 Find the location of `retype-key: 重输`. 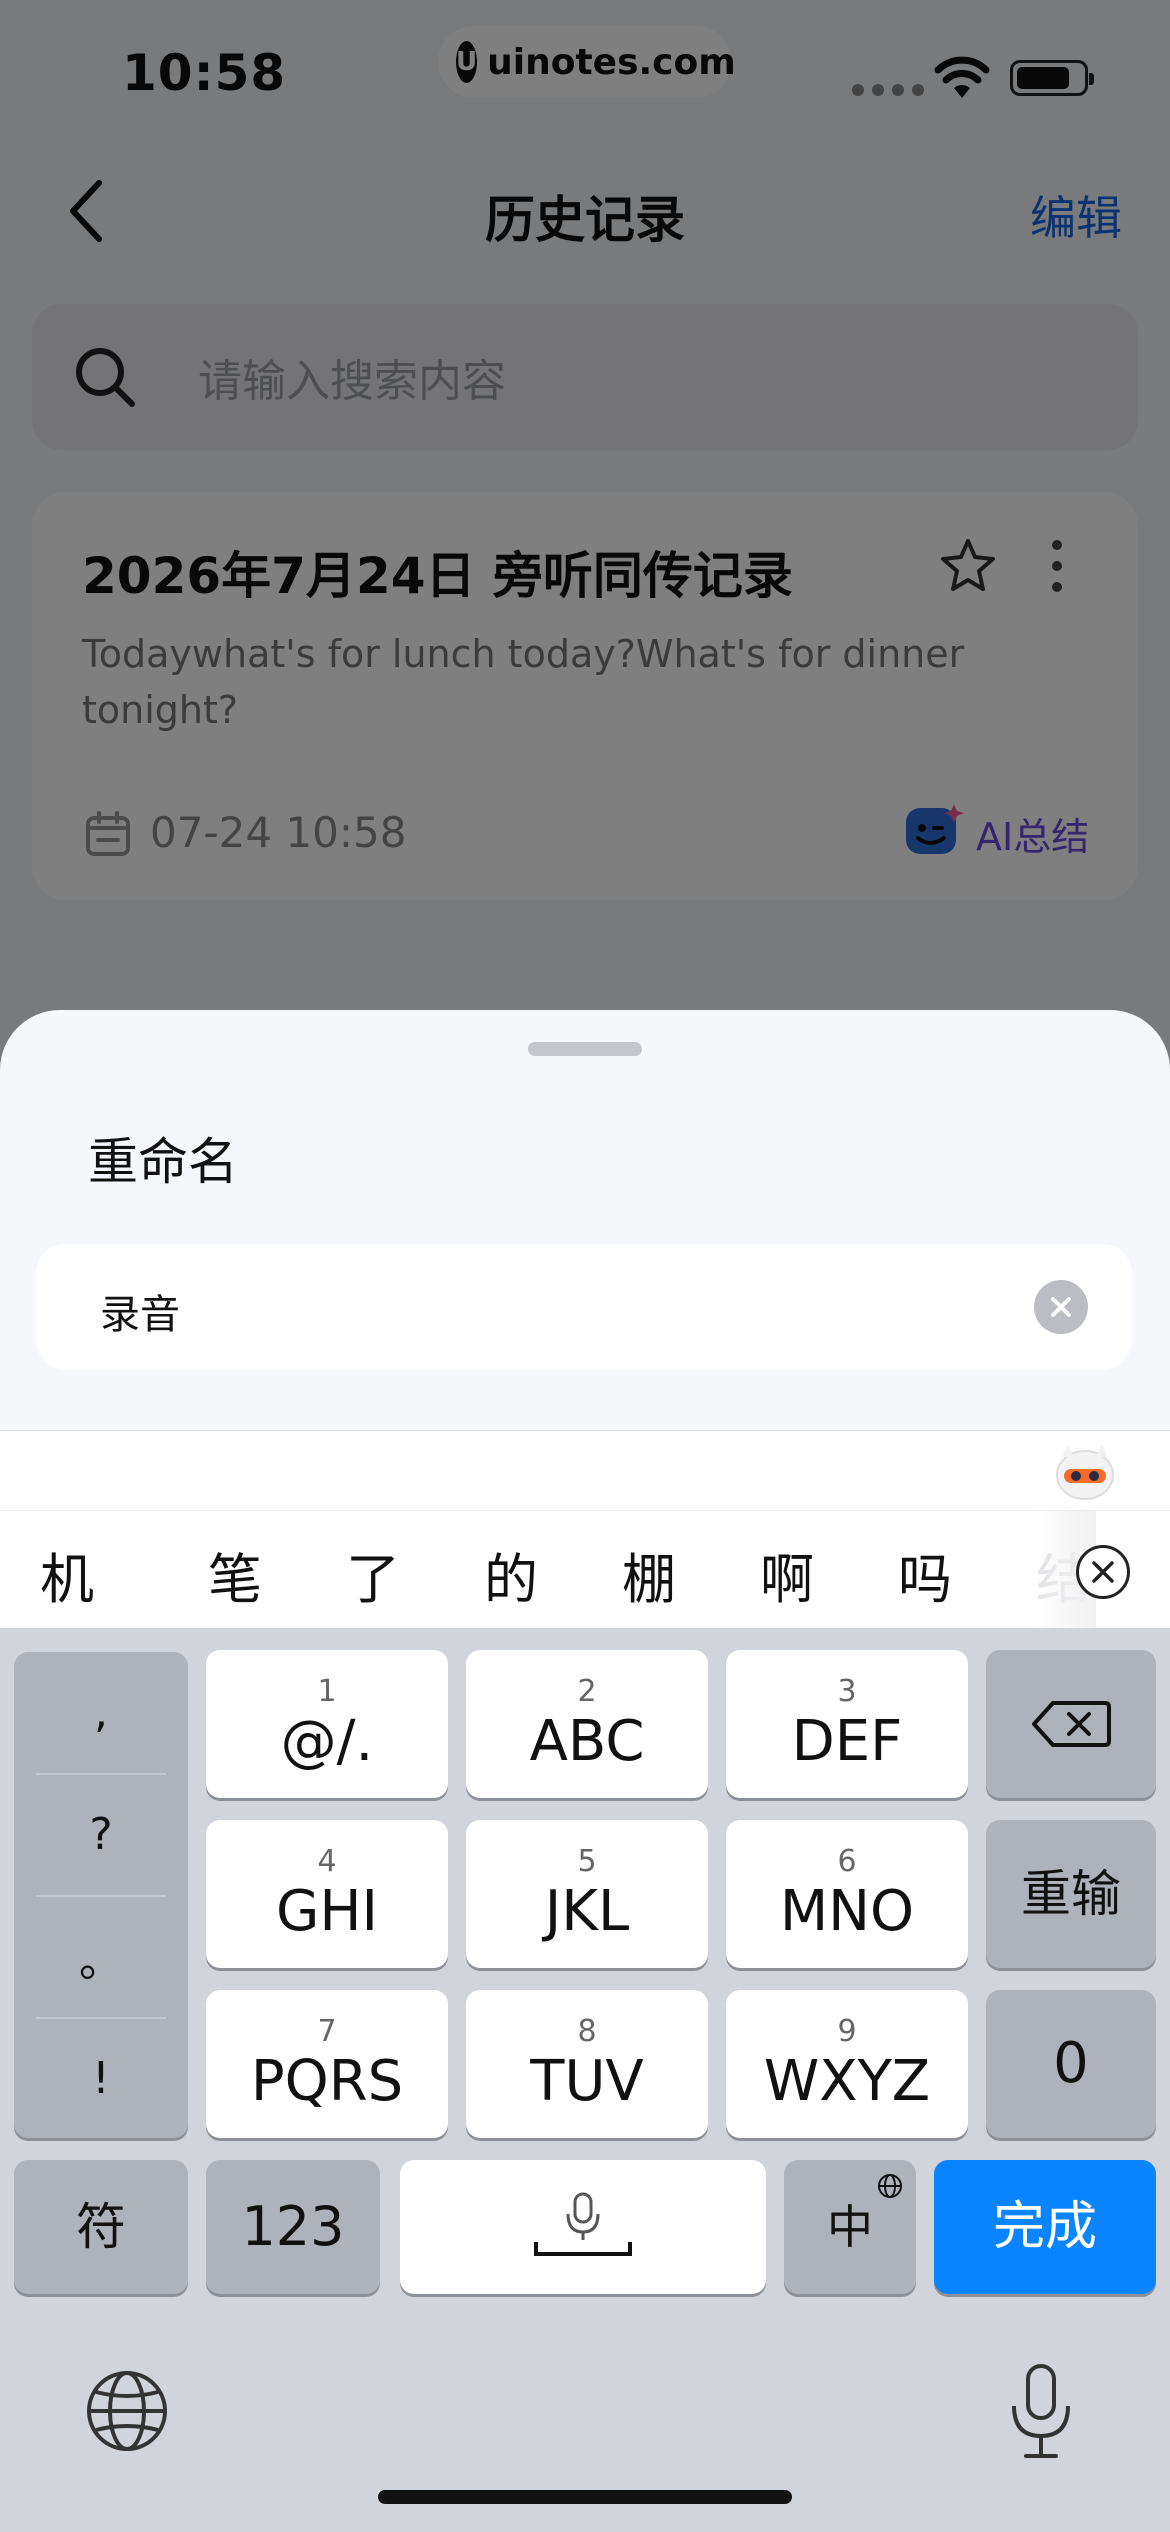

retype-key: 重输 is located at coordinates (1071, 1894).